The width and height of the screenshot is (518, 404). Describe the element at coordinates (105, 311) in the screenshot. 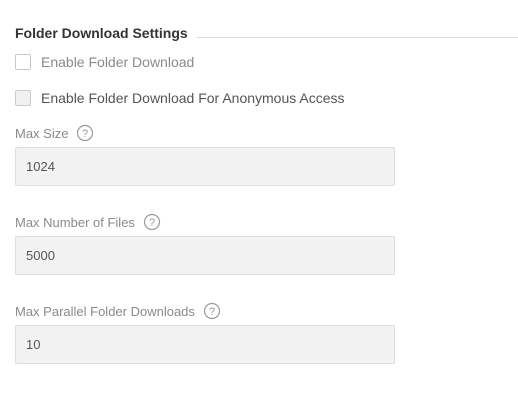

I see `max-parallel-label: Max Parallel Folder Downloads` at that location.